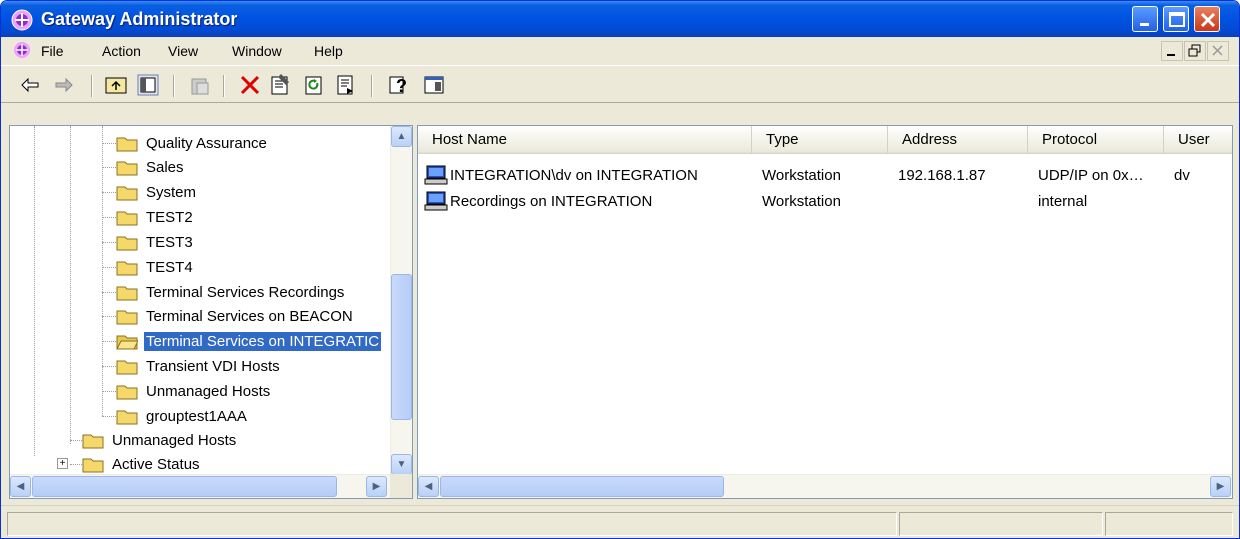  What do you see at coordinates (1198, 140) in the screenshot?
I see `column-user: User` at bounding box center [1198, 140].